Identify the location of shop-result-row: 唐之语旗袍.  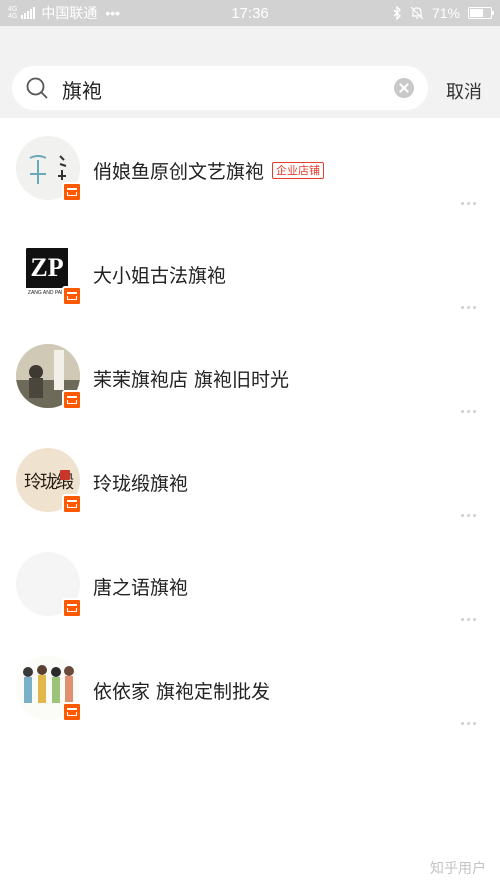
(250, 586).